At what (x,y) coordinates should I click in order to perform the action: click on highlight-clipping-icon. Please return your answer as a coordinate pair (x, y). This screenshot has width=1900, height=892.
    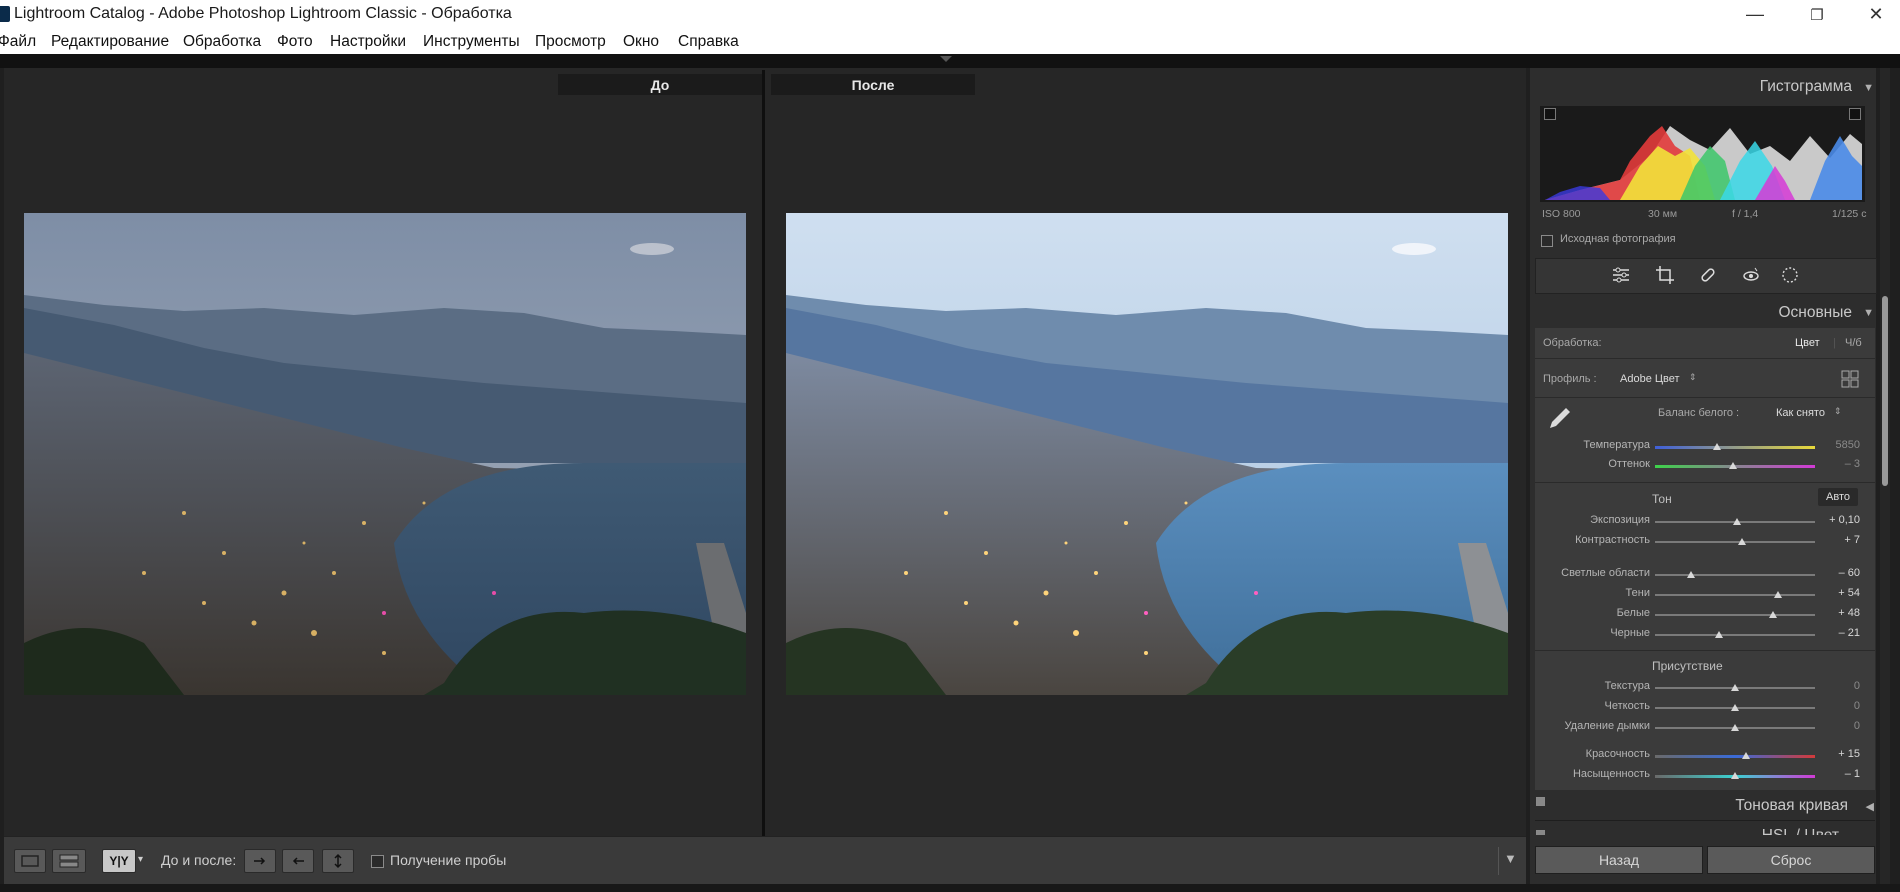
    Looking at the image, I should click on (1855, 114).